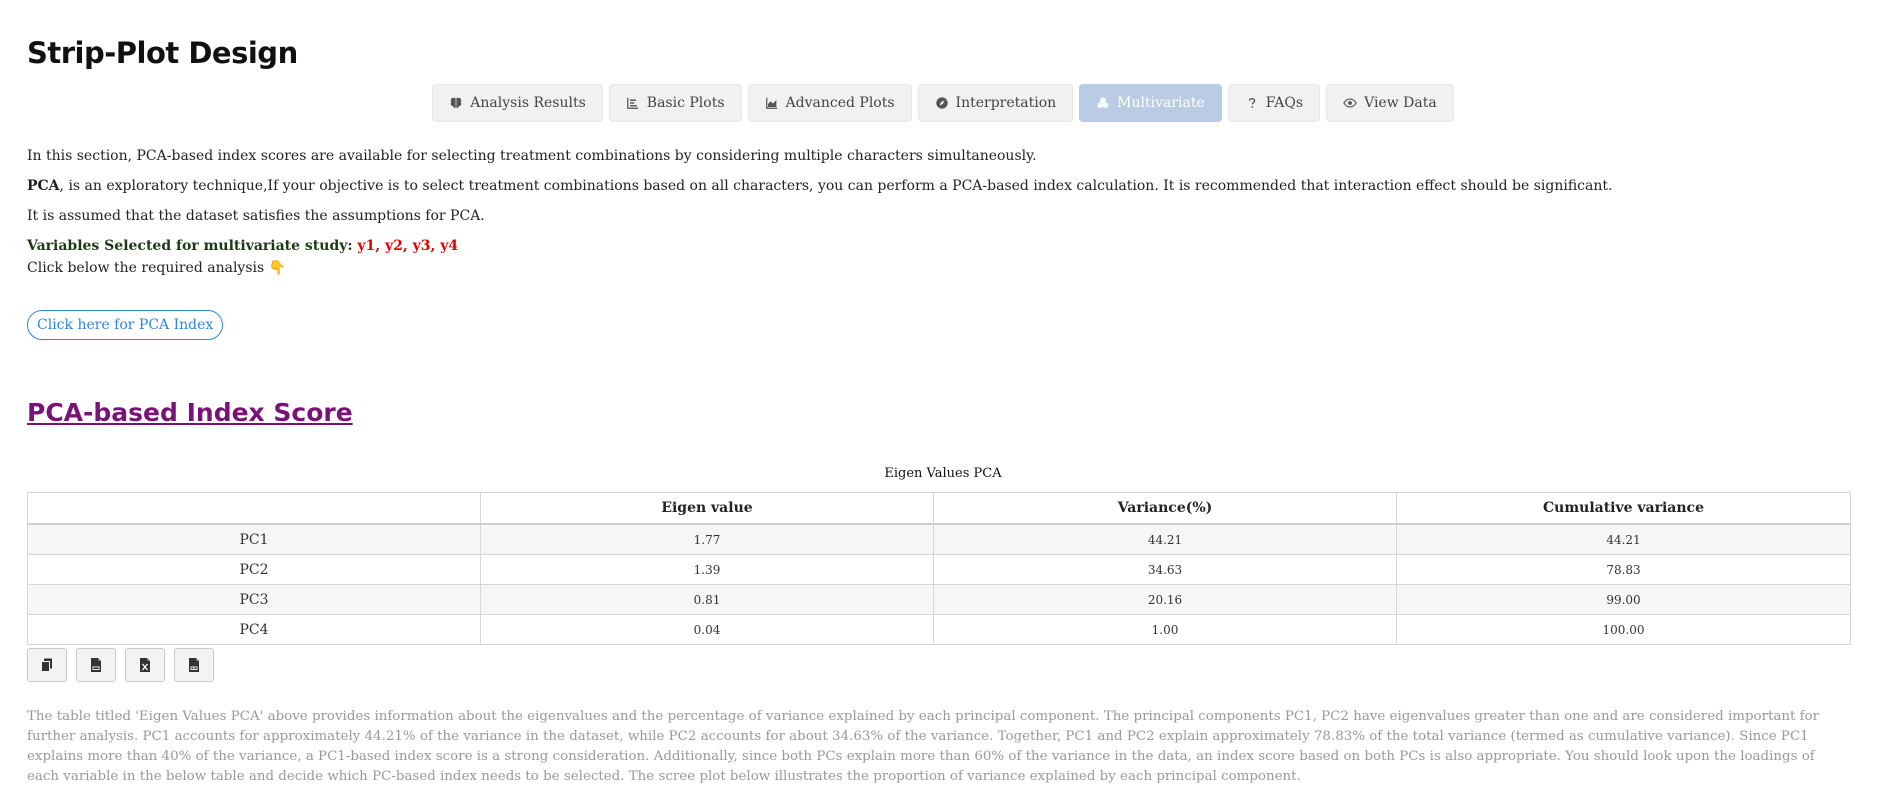 This screenshot has height=793, width=1886. I want to click on table-cell: 100.00, so click(1623, 629).